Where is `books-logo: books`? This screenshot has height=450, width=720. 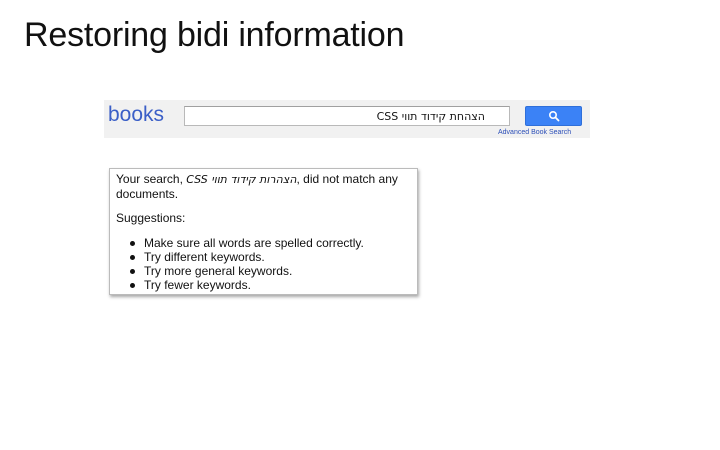
books-logo: books is located at coordinates (136, 115).